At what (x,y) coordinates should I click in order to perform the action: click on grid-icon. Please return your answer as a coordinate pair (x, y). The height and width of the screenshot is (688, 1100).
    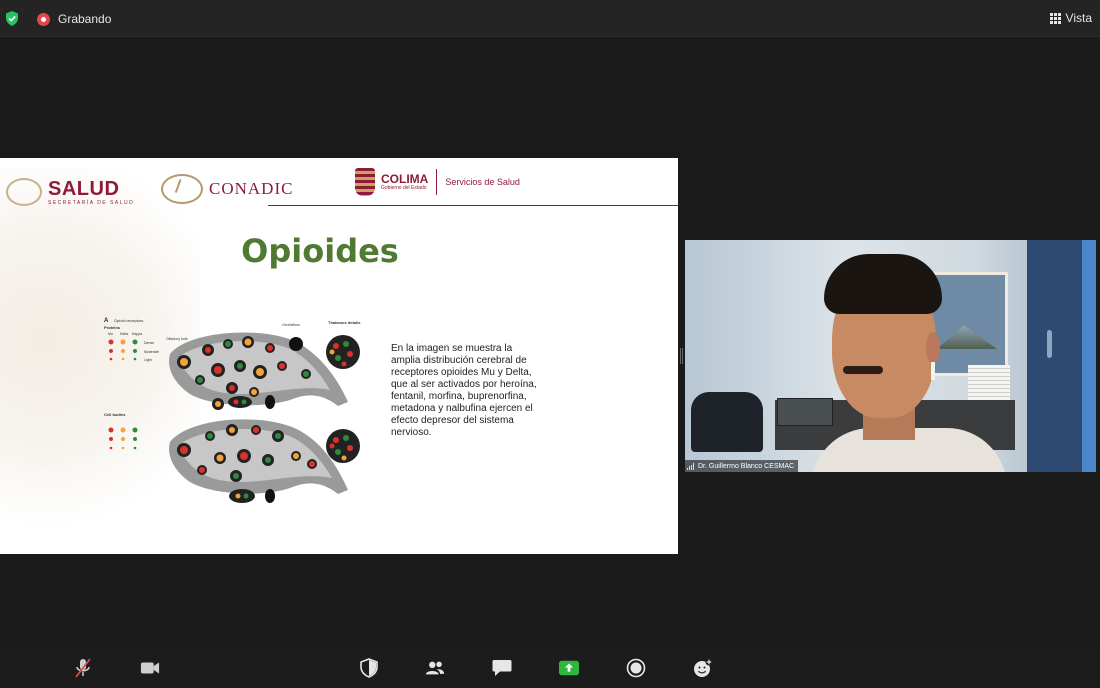
    Looking at the image, I should click on (1055, 18).